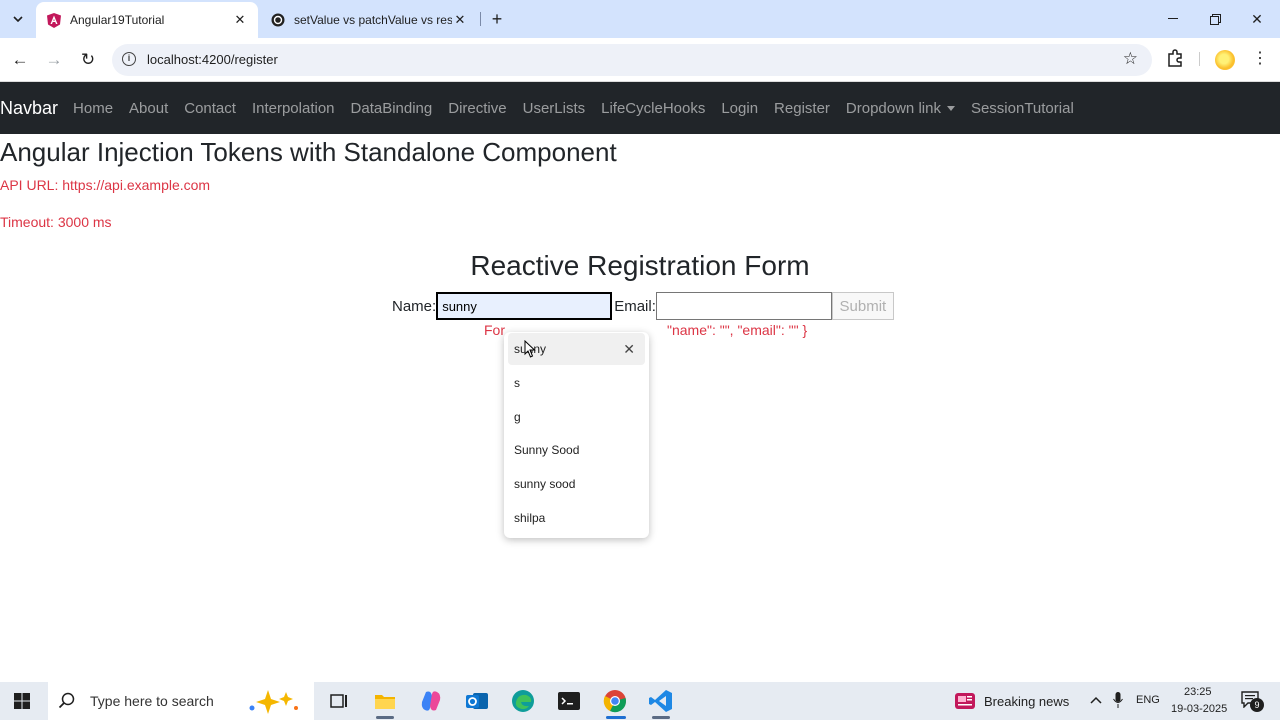 The image size is (1280, 720). What do you see at coordinates (635, 306) in the screenshot?
I see `email-label: Email:` at bounding box center [635, 306].